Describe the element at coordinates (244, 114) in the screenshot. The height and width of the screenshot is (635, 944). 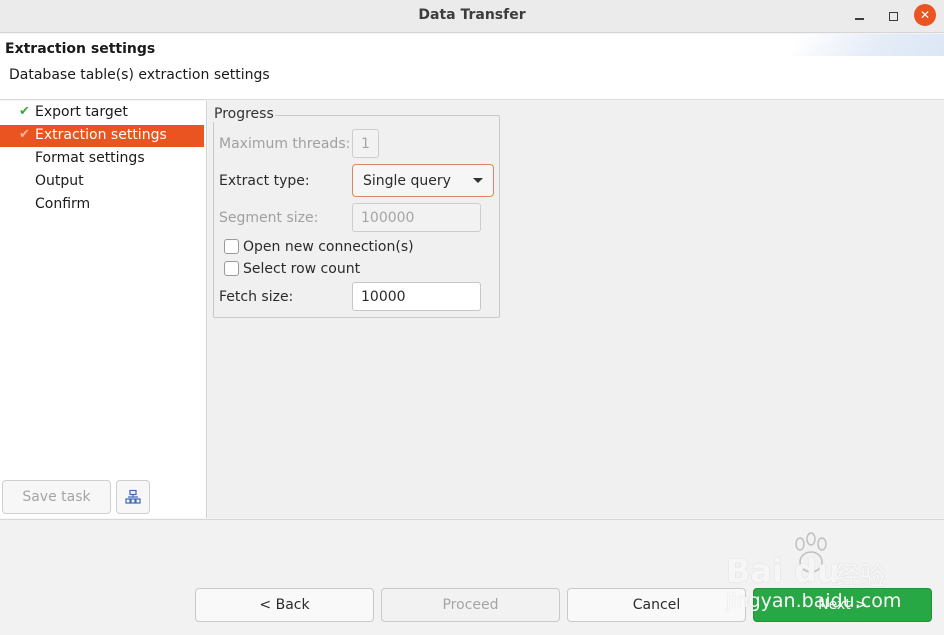
I see `progress-legend: Progress` at that location.